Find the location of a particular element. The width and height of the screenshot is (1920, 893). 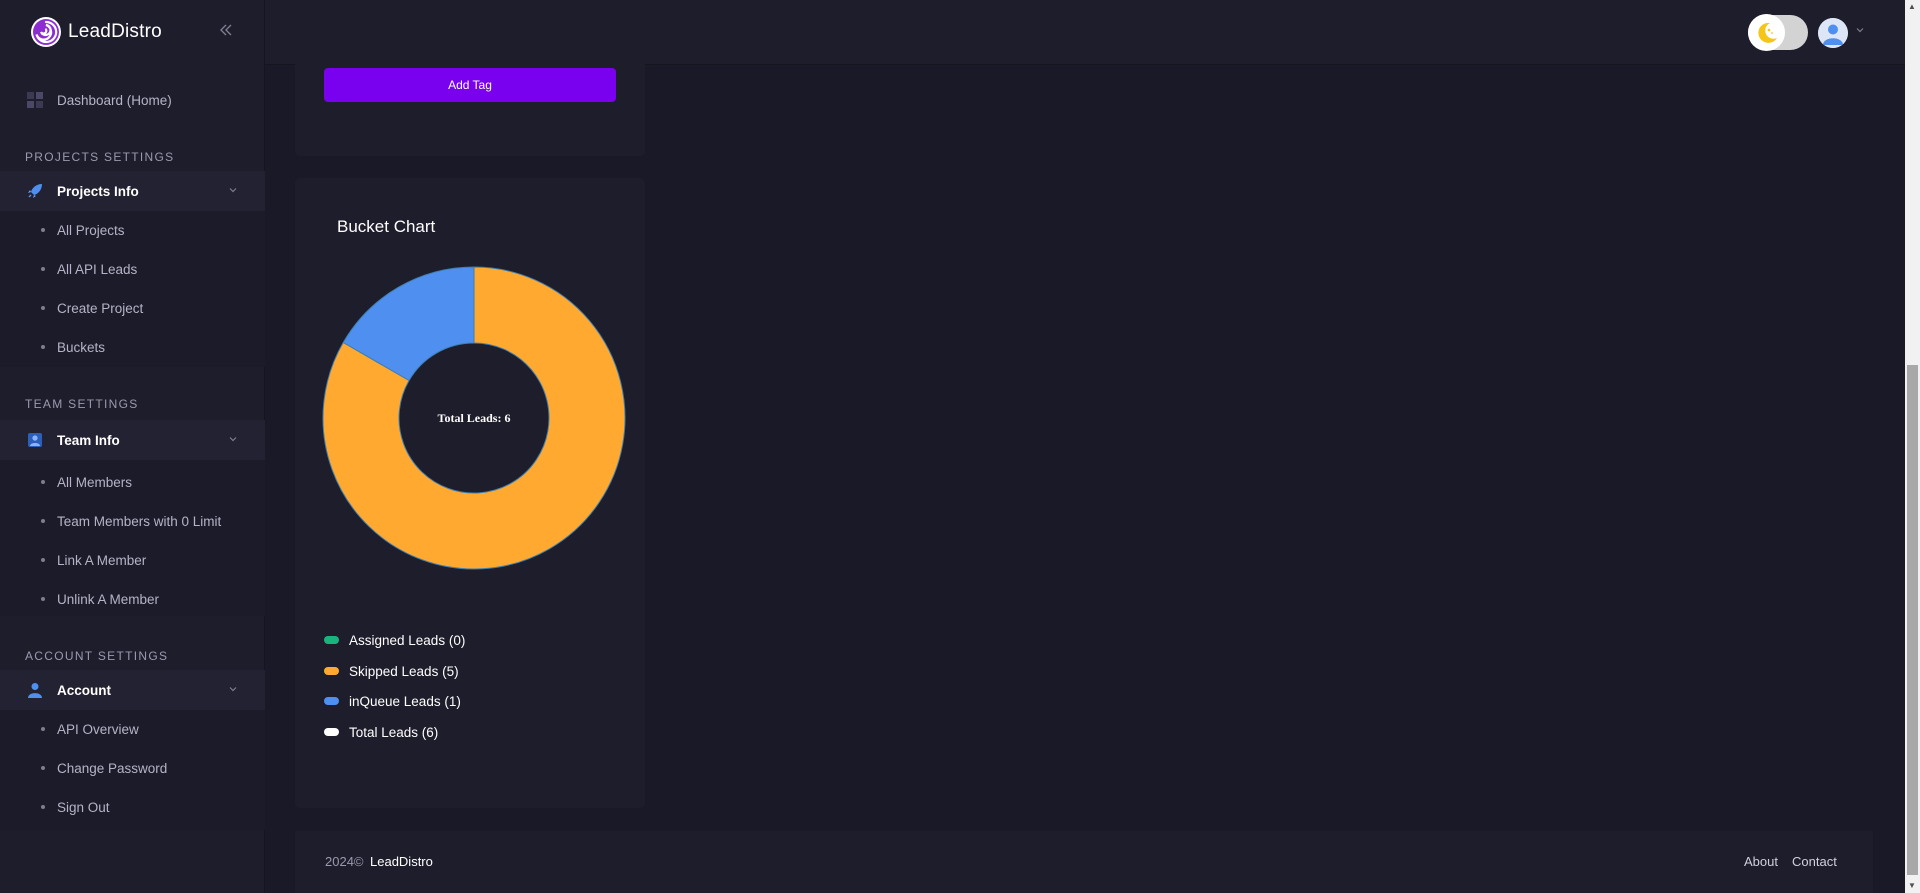

sidebar-subitem-create-project: Create Project is located at coordinates (132, 308).